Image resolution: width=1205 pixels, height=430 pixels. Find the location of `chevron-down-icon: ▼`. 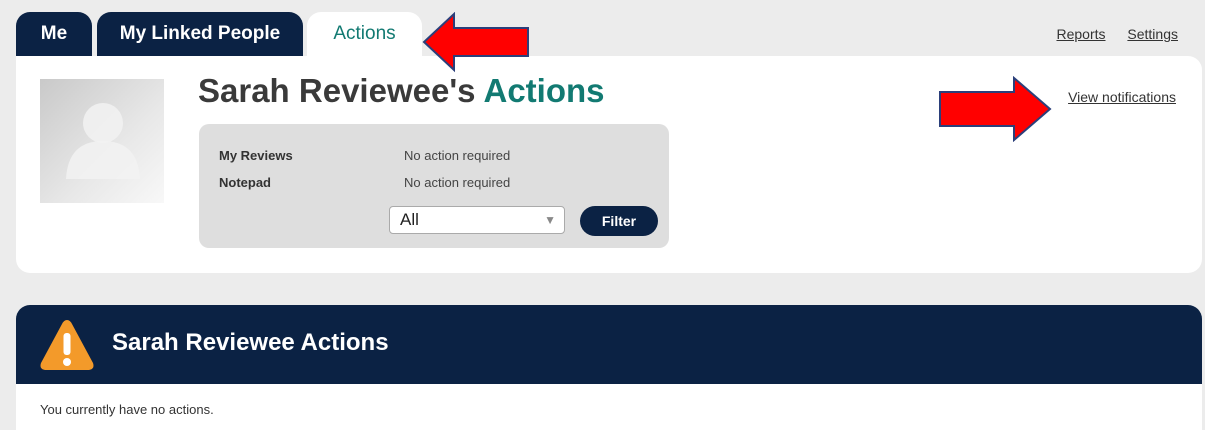

chevron-down-icon: ▼ is located at coordinates (550, 220).